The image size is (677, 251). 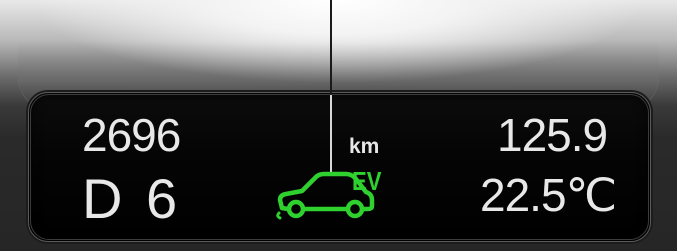 What do you see at coordinates (364, 146) in the screenshot?
I see `distance-unit: km` at bounding box center [364, 146].